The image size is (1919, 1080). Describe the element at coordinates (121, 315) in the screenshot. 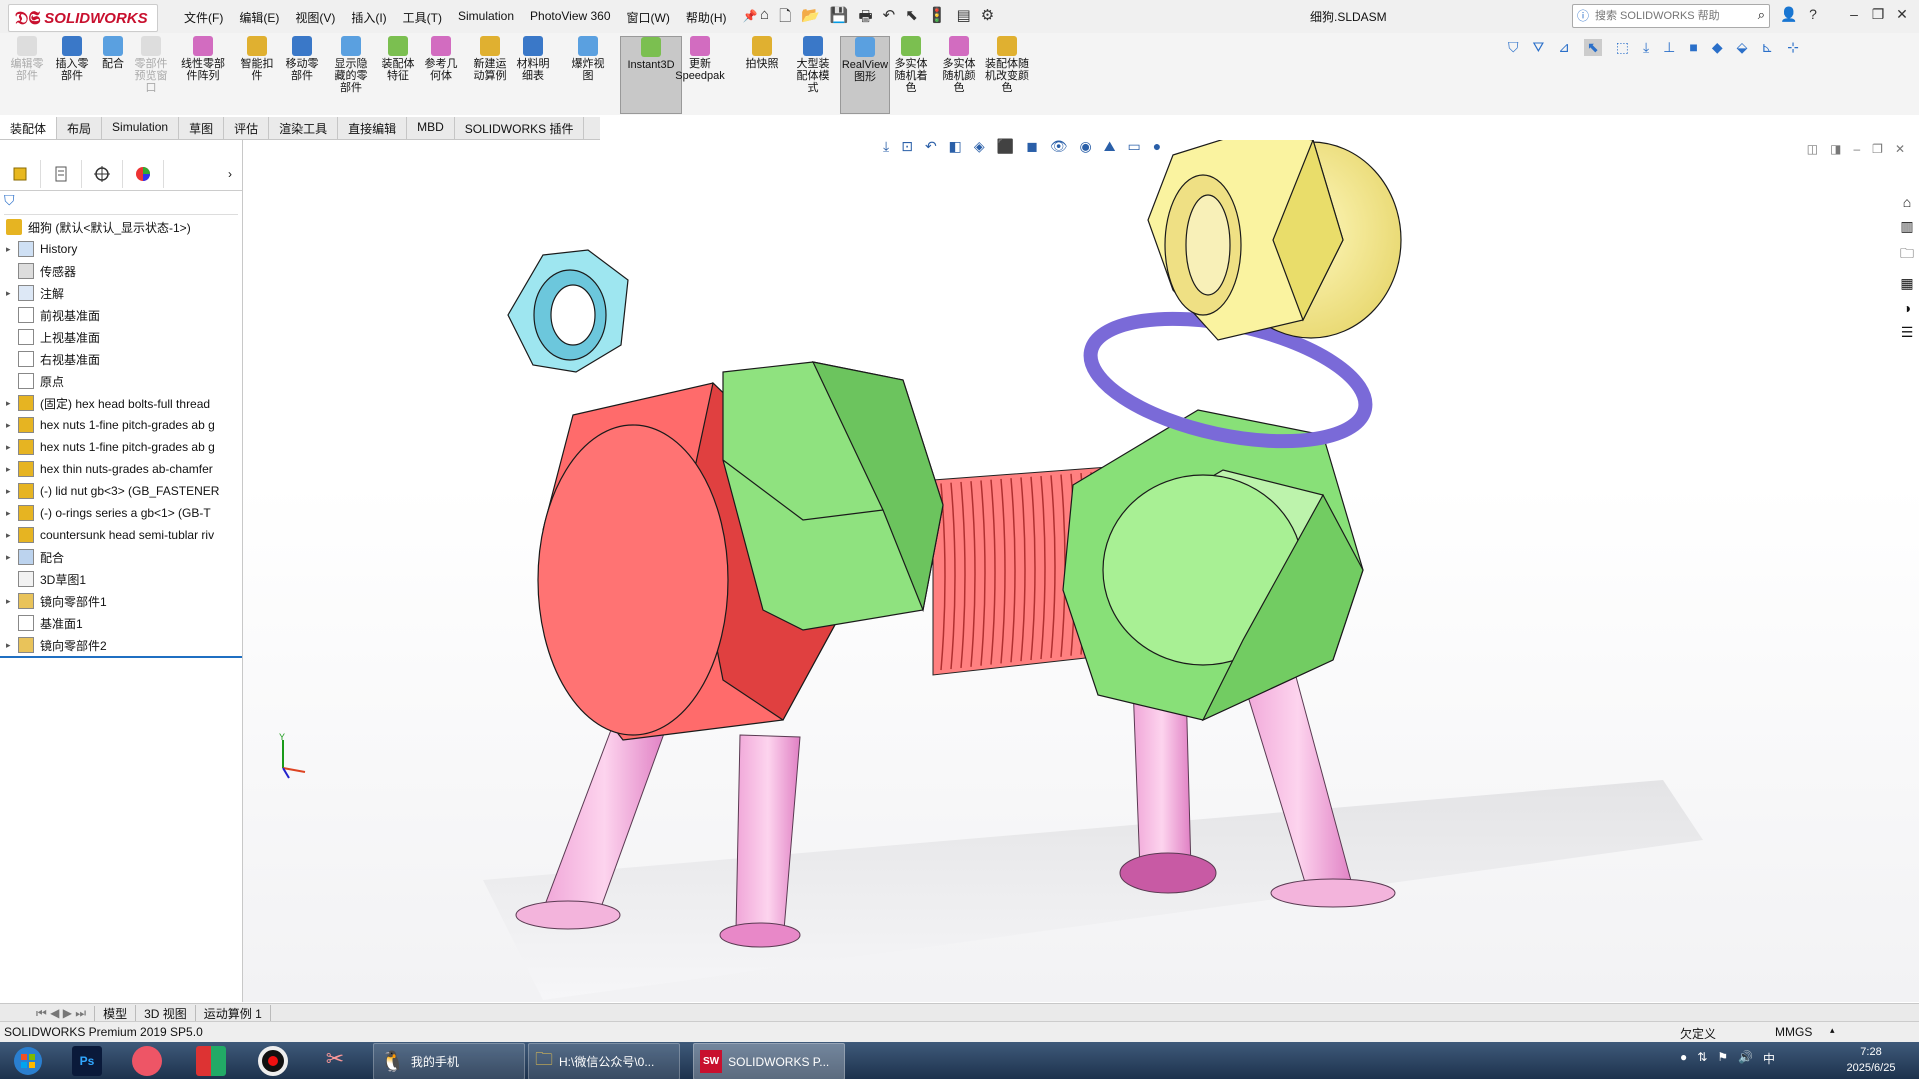

I see `tree-item: 前视基准面` at that location.